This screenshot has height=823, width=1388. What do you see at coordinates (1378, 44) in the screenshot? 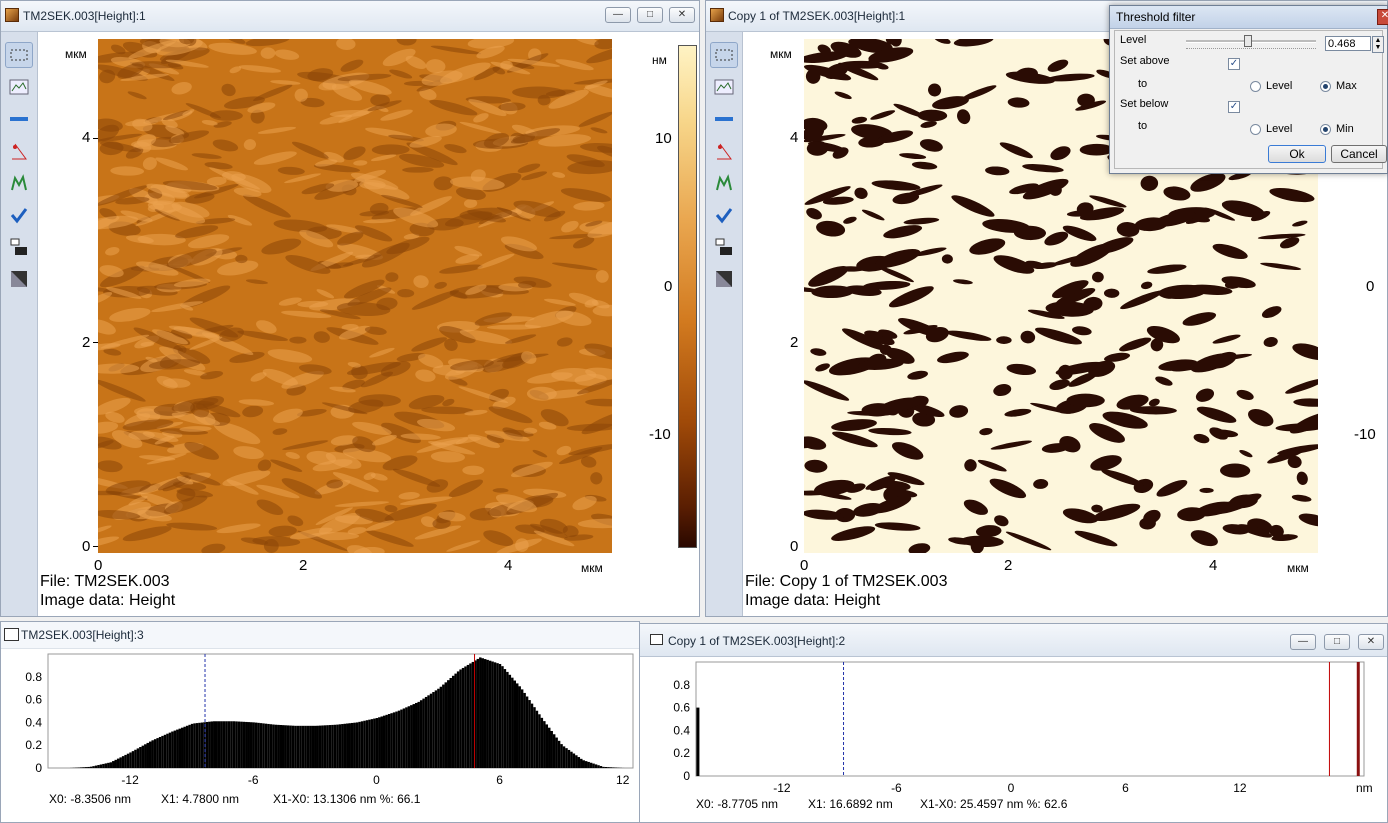
I see `level-spinner: ▲ ▼` at bounding box center [1378, 44].